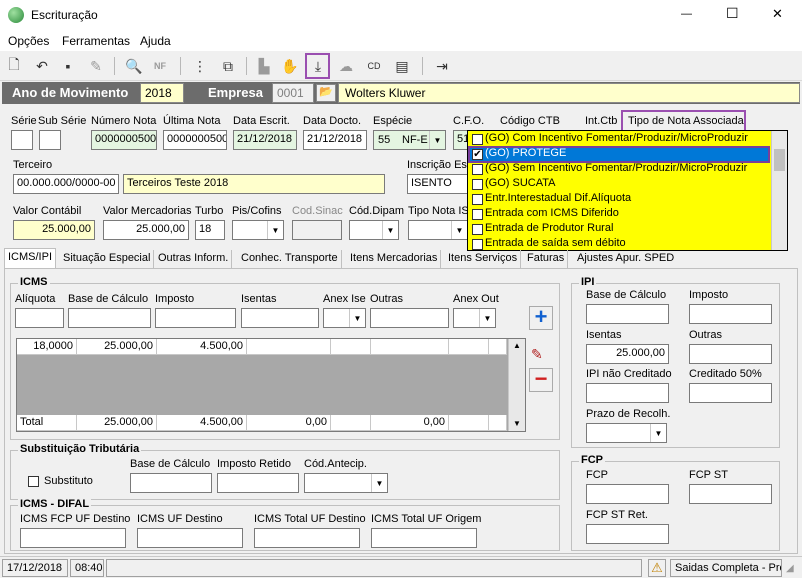  Describe the element at coordinates (30, 258) in the screenshot. I see `tab-icms-ipi: ICMS/IPI` at that location.